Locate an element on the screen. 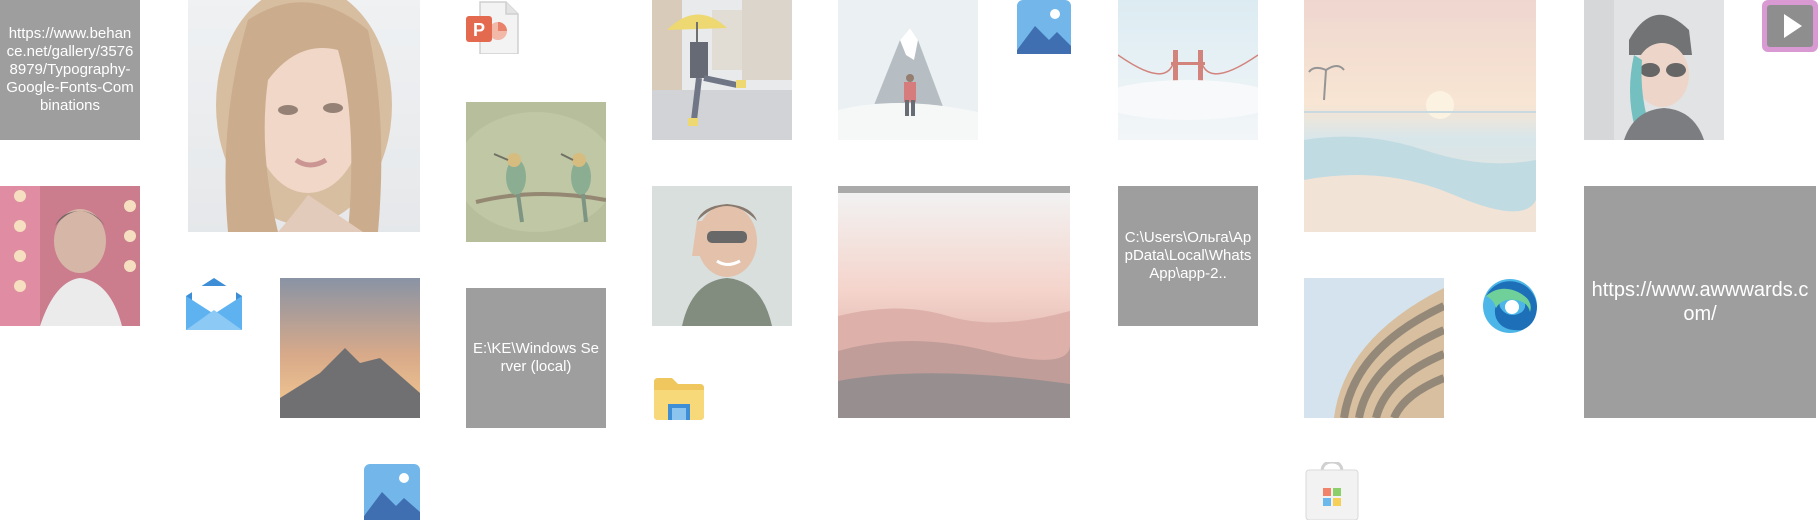  photo-beach-image is located at coordinates (1420, 116).